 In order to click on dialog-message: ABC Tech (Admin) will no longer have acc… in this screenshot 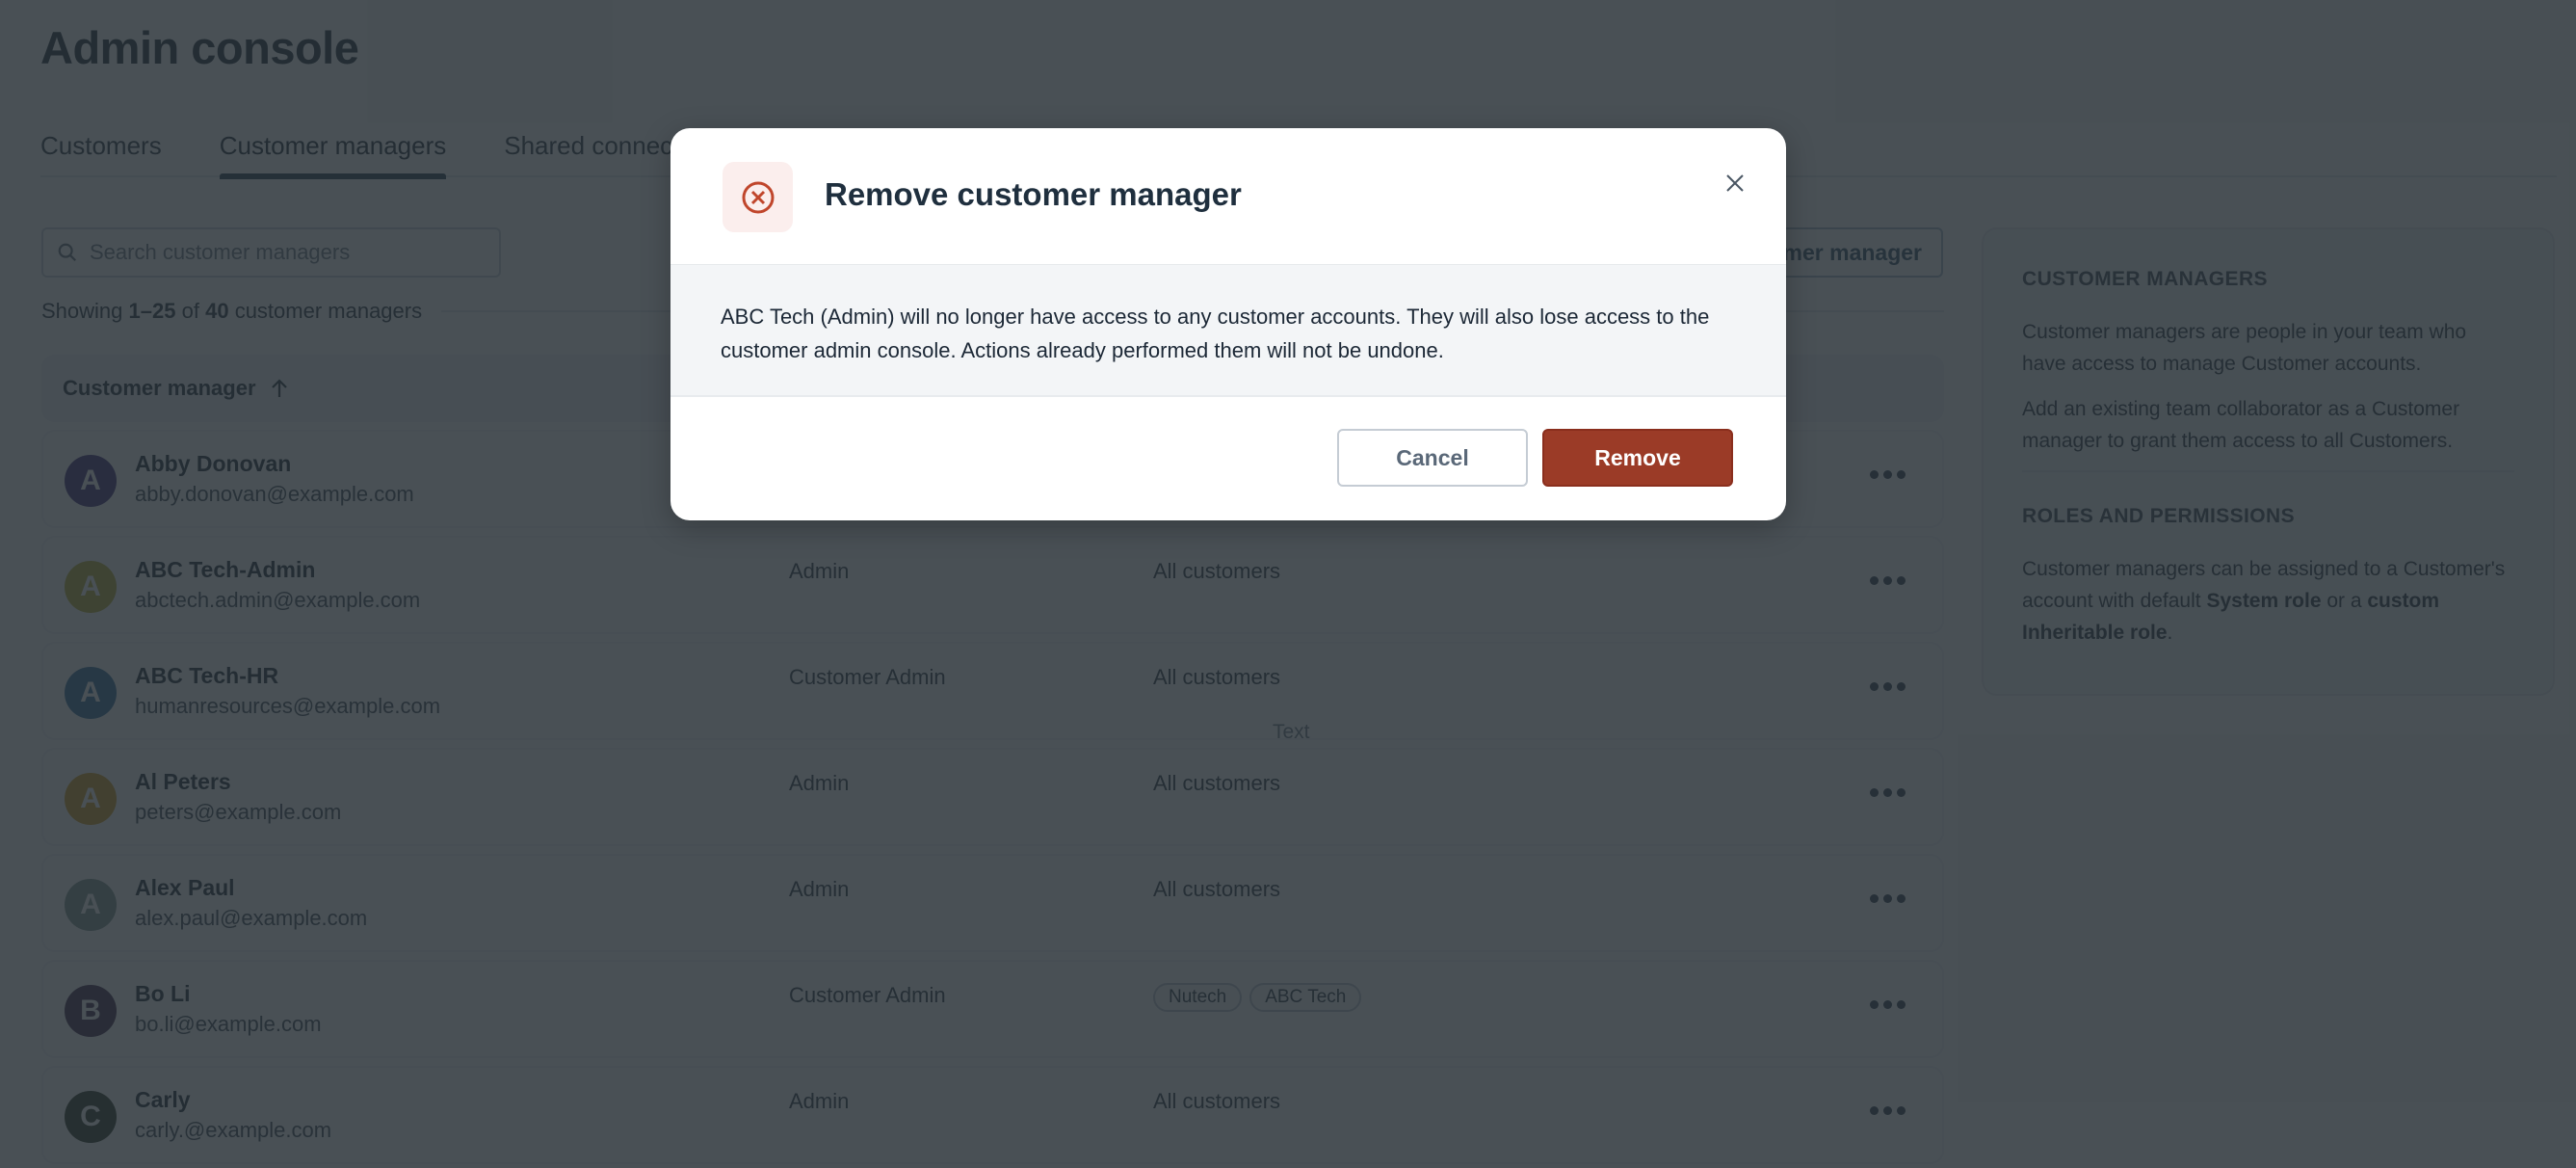, I will do `click(1228, 331)`.